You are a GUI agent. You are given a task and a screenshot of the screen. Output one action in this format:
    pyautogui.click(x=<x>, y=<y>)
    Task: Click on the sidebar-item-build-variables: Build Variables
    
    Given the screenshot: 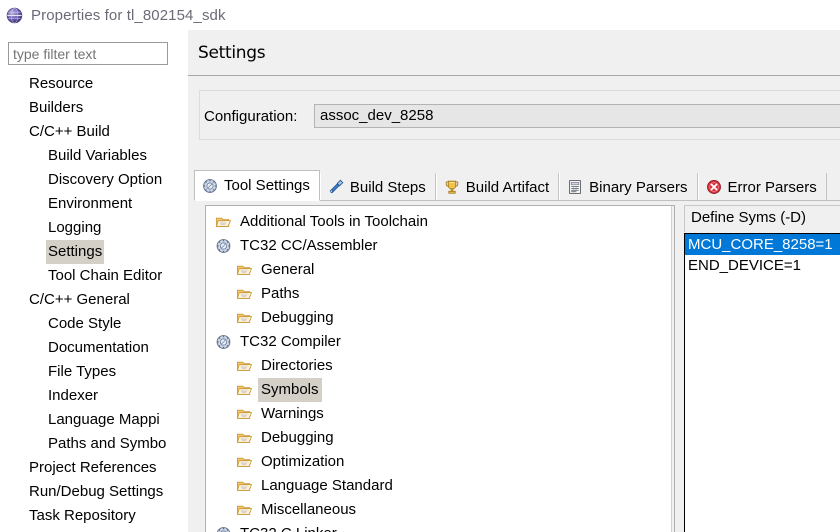 What is the action you would take?
    pyautogui.click(x=88, y=156)
    